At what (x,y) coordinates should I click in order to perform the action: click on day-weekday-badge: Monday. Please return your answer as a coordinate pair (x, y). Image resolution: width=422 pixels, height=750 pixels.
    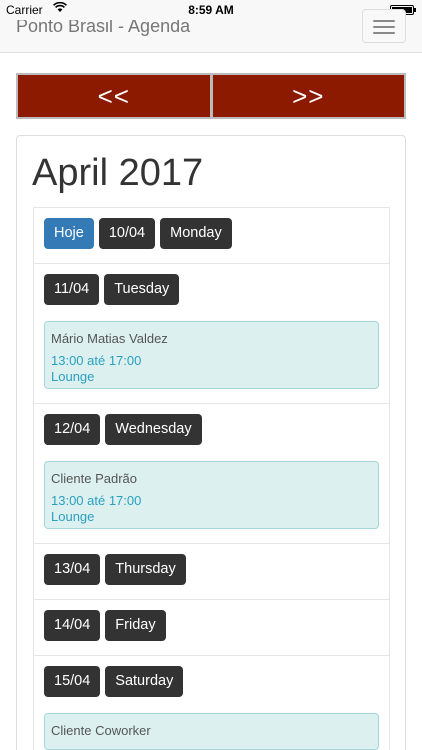
    Looking at the image, I should click on (196, 233).